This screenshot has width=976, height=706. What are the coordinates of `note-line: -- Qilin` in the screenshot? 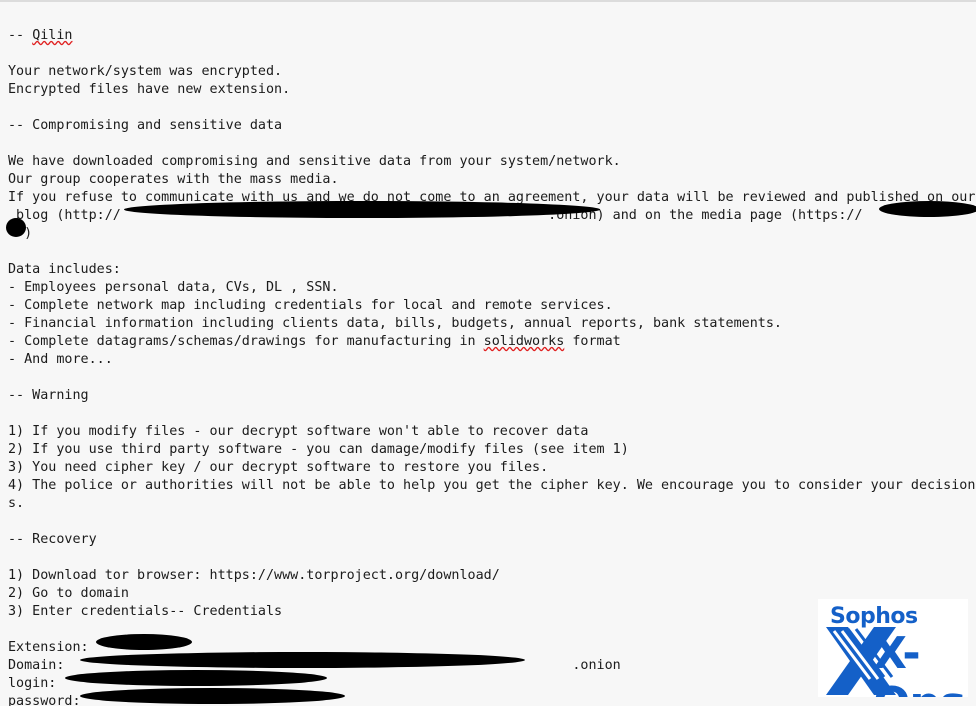 It's located at (40, 36).